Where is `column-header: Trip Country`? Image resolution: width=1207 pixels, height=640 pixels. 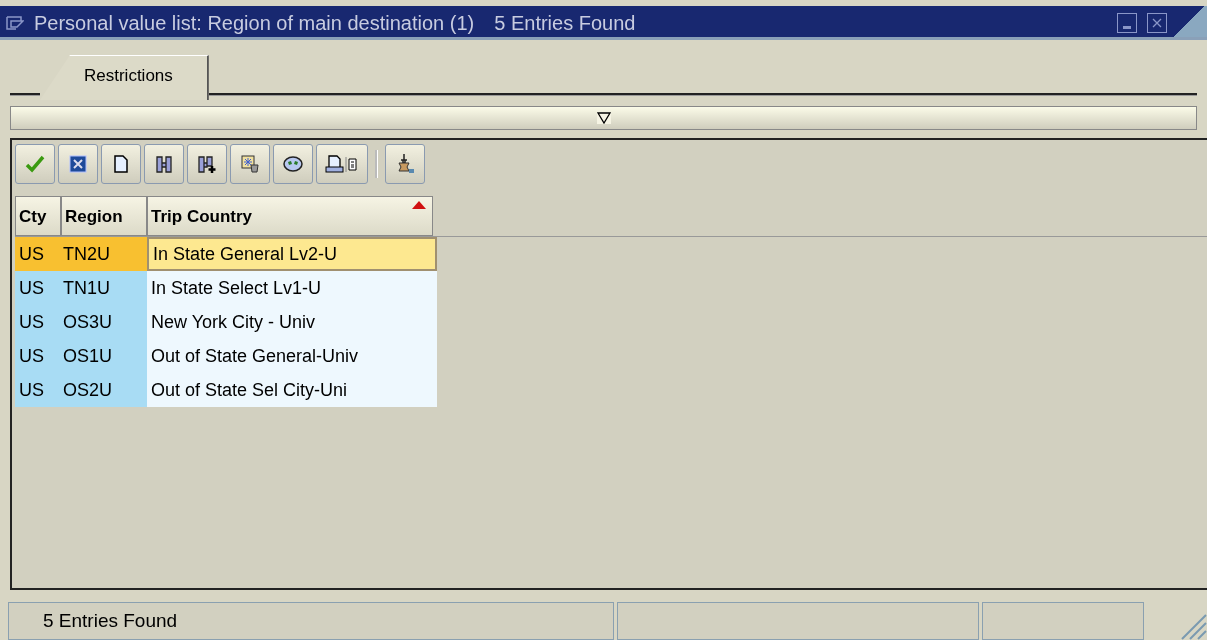
column-header: Trip Country is located at coordinates (290, 216).